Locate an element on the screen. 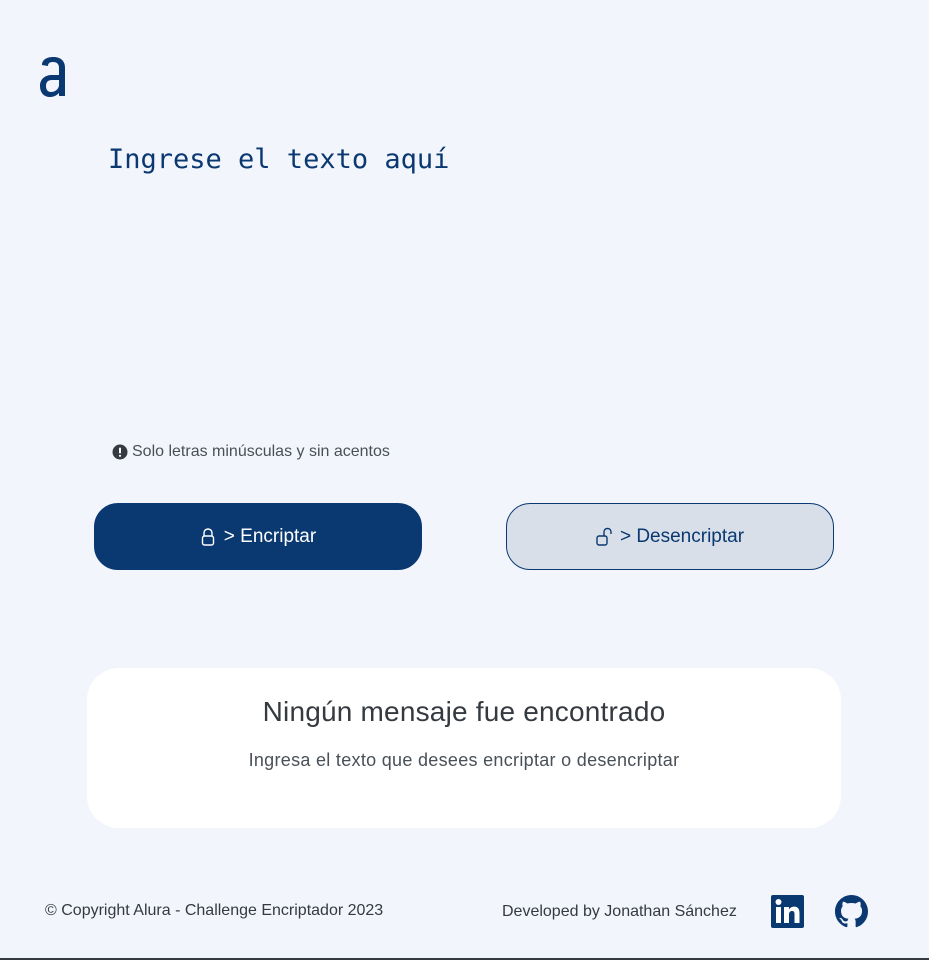 This screenshot has height=960, width=929. encrypt-button: > Encriptar is located at coordinates (258, 536).